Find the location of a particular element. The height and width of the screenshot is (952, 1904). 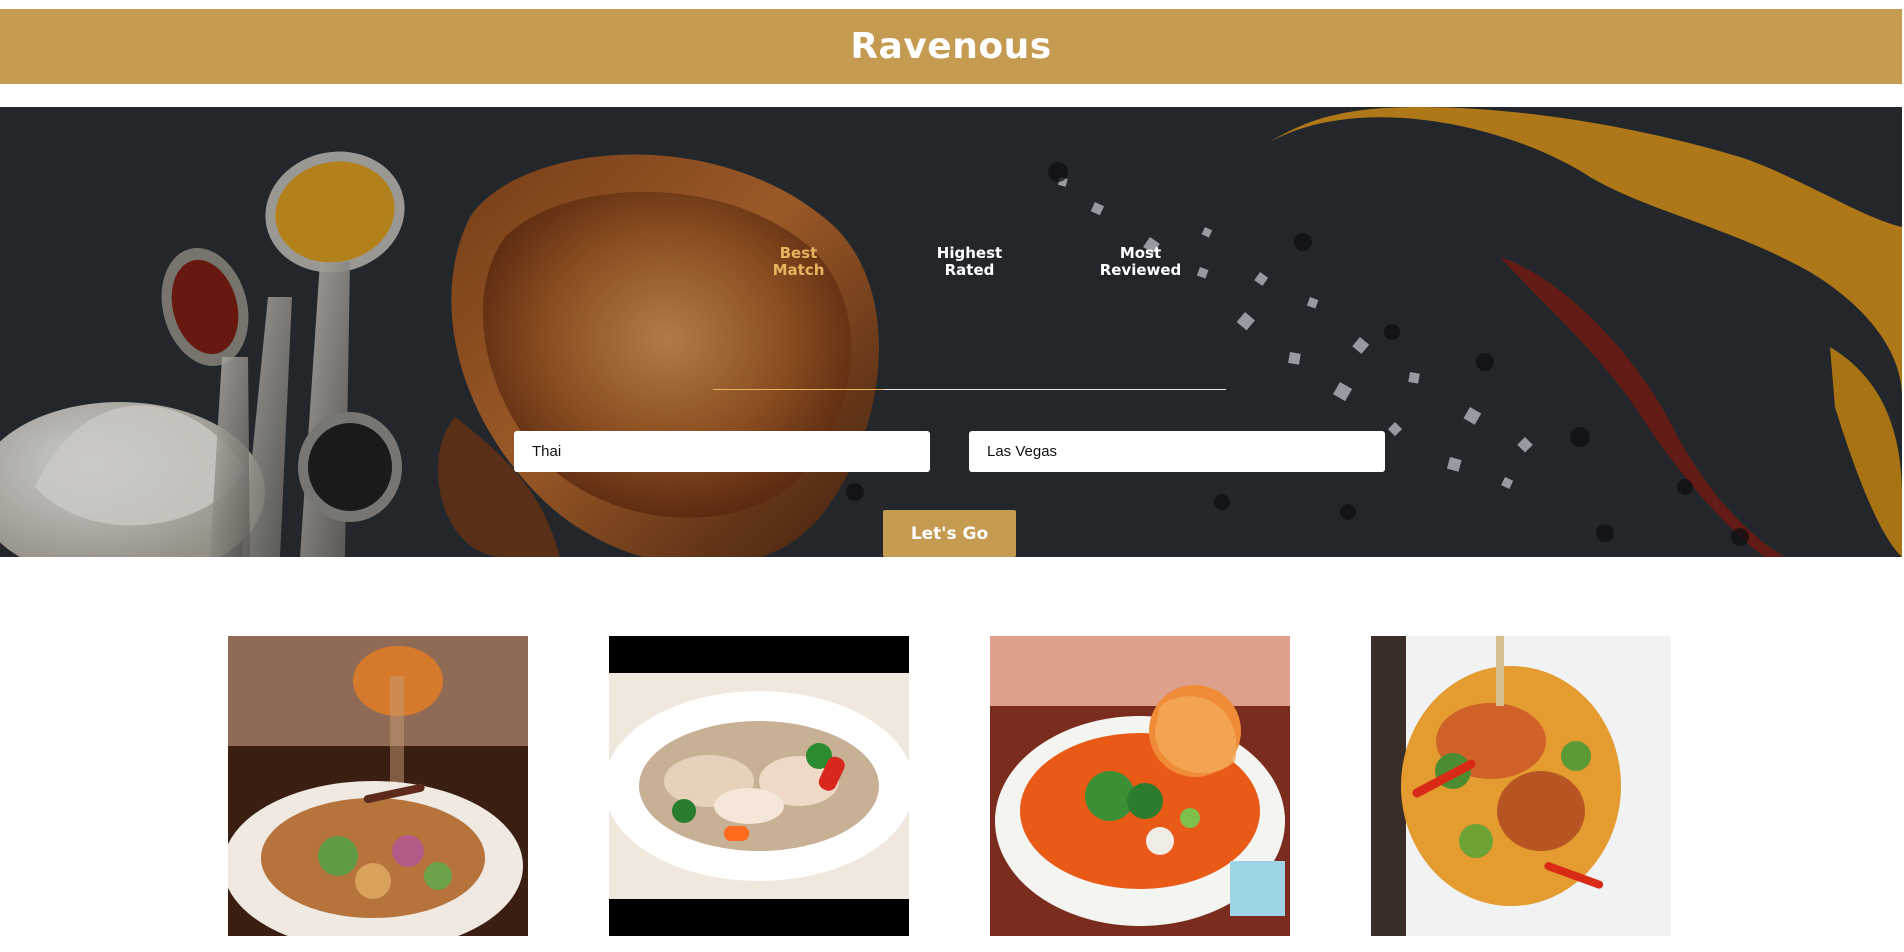

lets-go-button: Let's Go is located at coordinates (949, 533).